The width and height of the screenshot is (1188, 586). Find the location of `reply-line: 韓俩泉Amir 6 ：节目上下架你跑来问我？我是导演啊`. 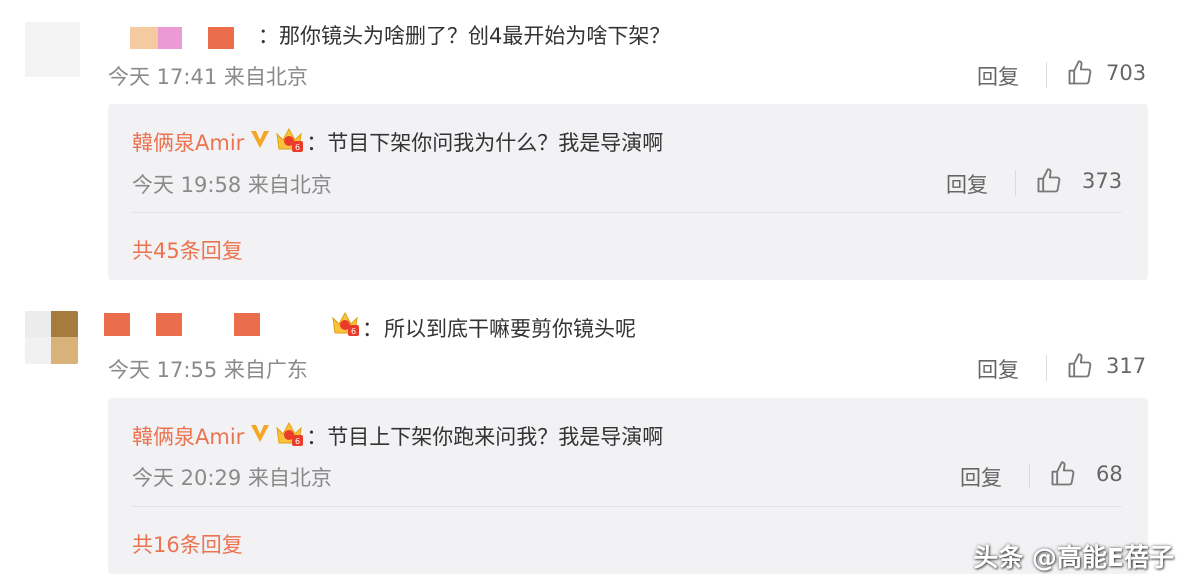

reply-line: 韓俩泉Amir 6 ：节目上下架你跑来问我？我是导演啊 is located at coordinates (397, 435).